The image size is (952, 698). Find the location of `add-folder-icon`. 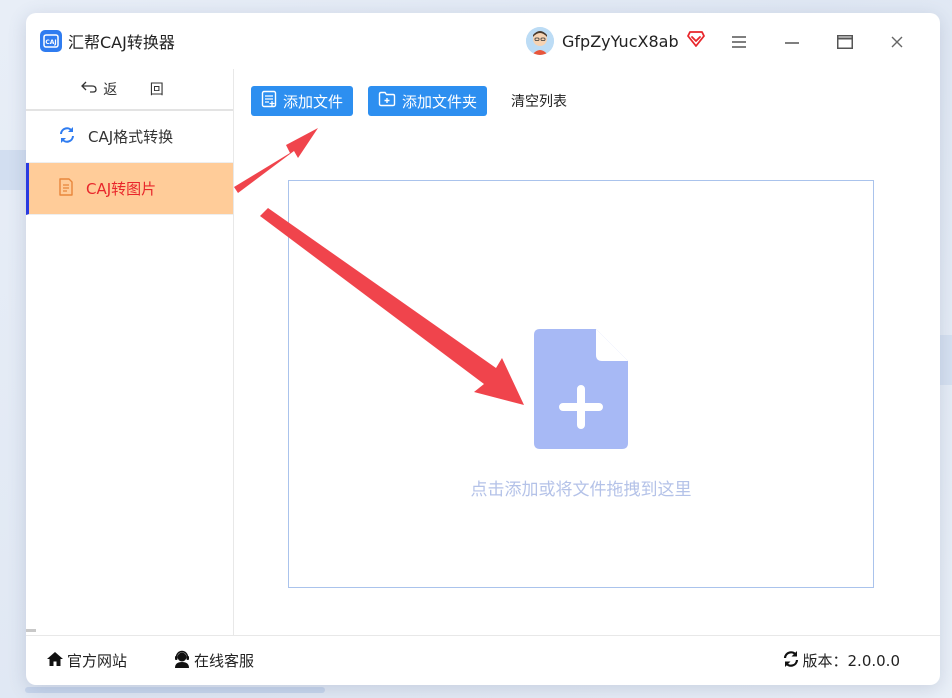

add-folder-icon is located at coordinates (387, 101).